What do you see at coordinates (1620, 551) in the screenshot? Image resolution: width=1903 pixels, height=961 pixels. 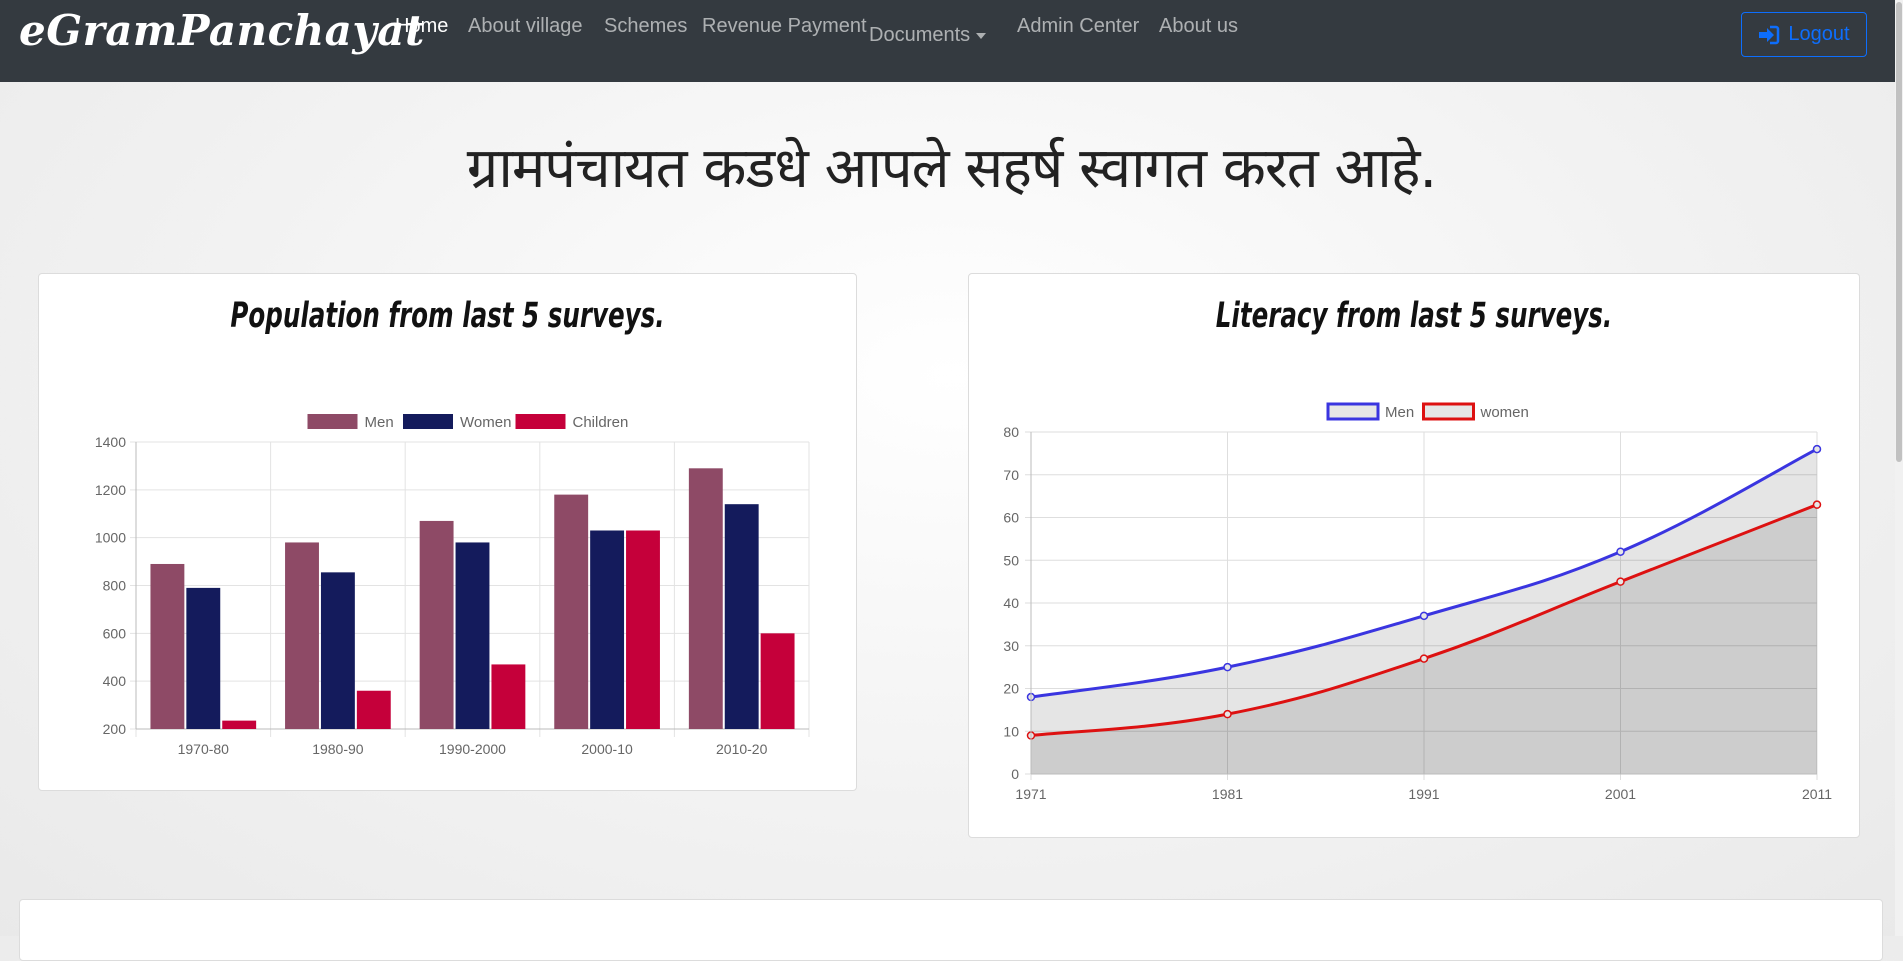 I see `point-men-2001` at bounding box center [1620, 551].